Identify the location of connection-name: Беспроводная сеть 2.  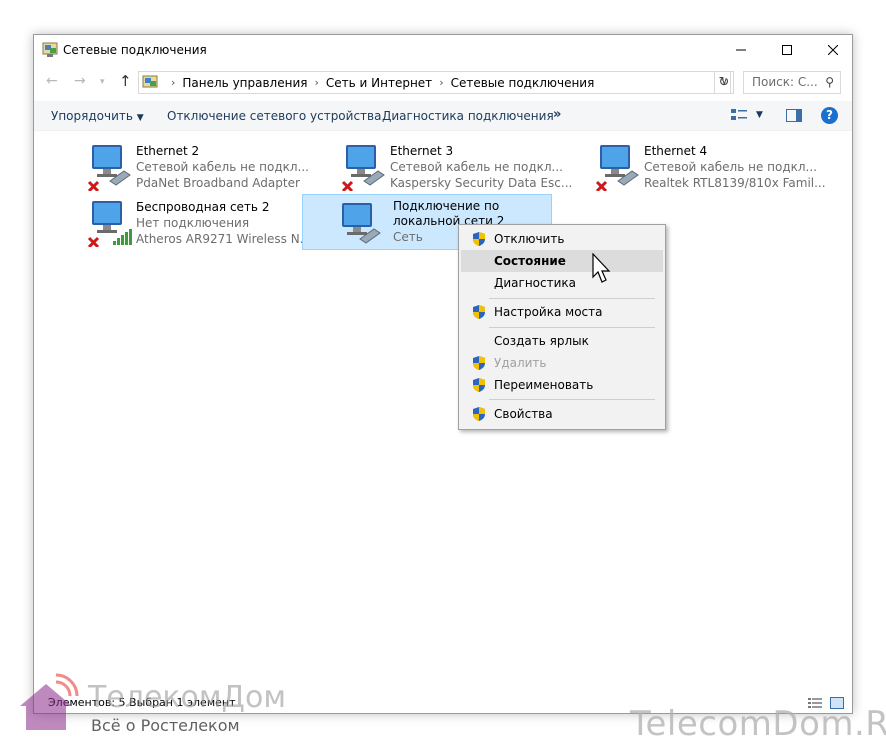
(203, 207).